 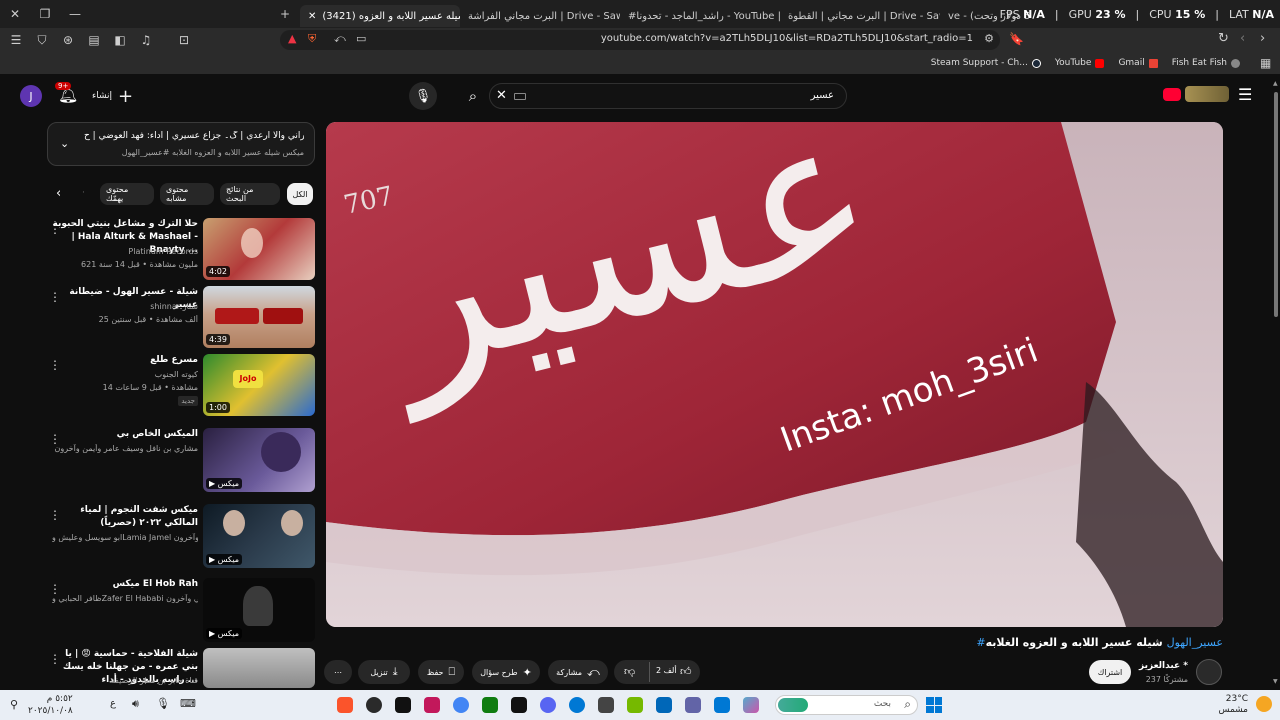 I want to click on copilot-taskbar-icon, so click(x=751, y=705).